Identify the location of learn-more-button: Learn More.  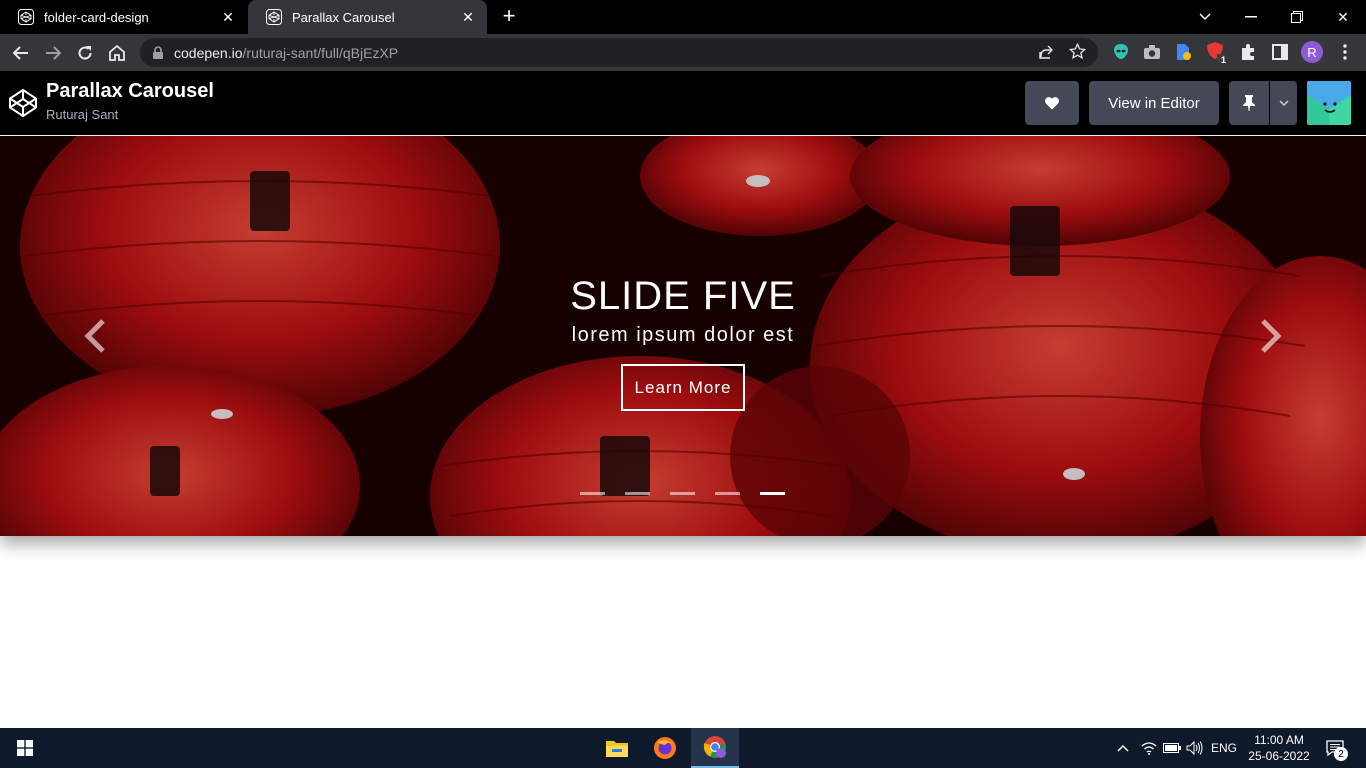
(683, 387).